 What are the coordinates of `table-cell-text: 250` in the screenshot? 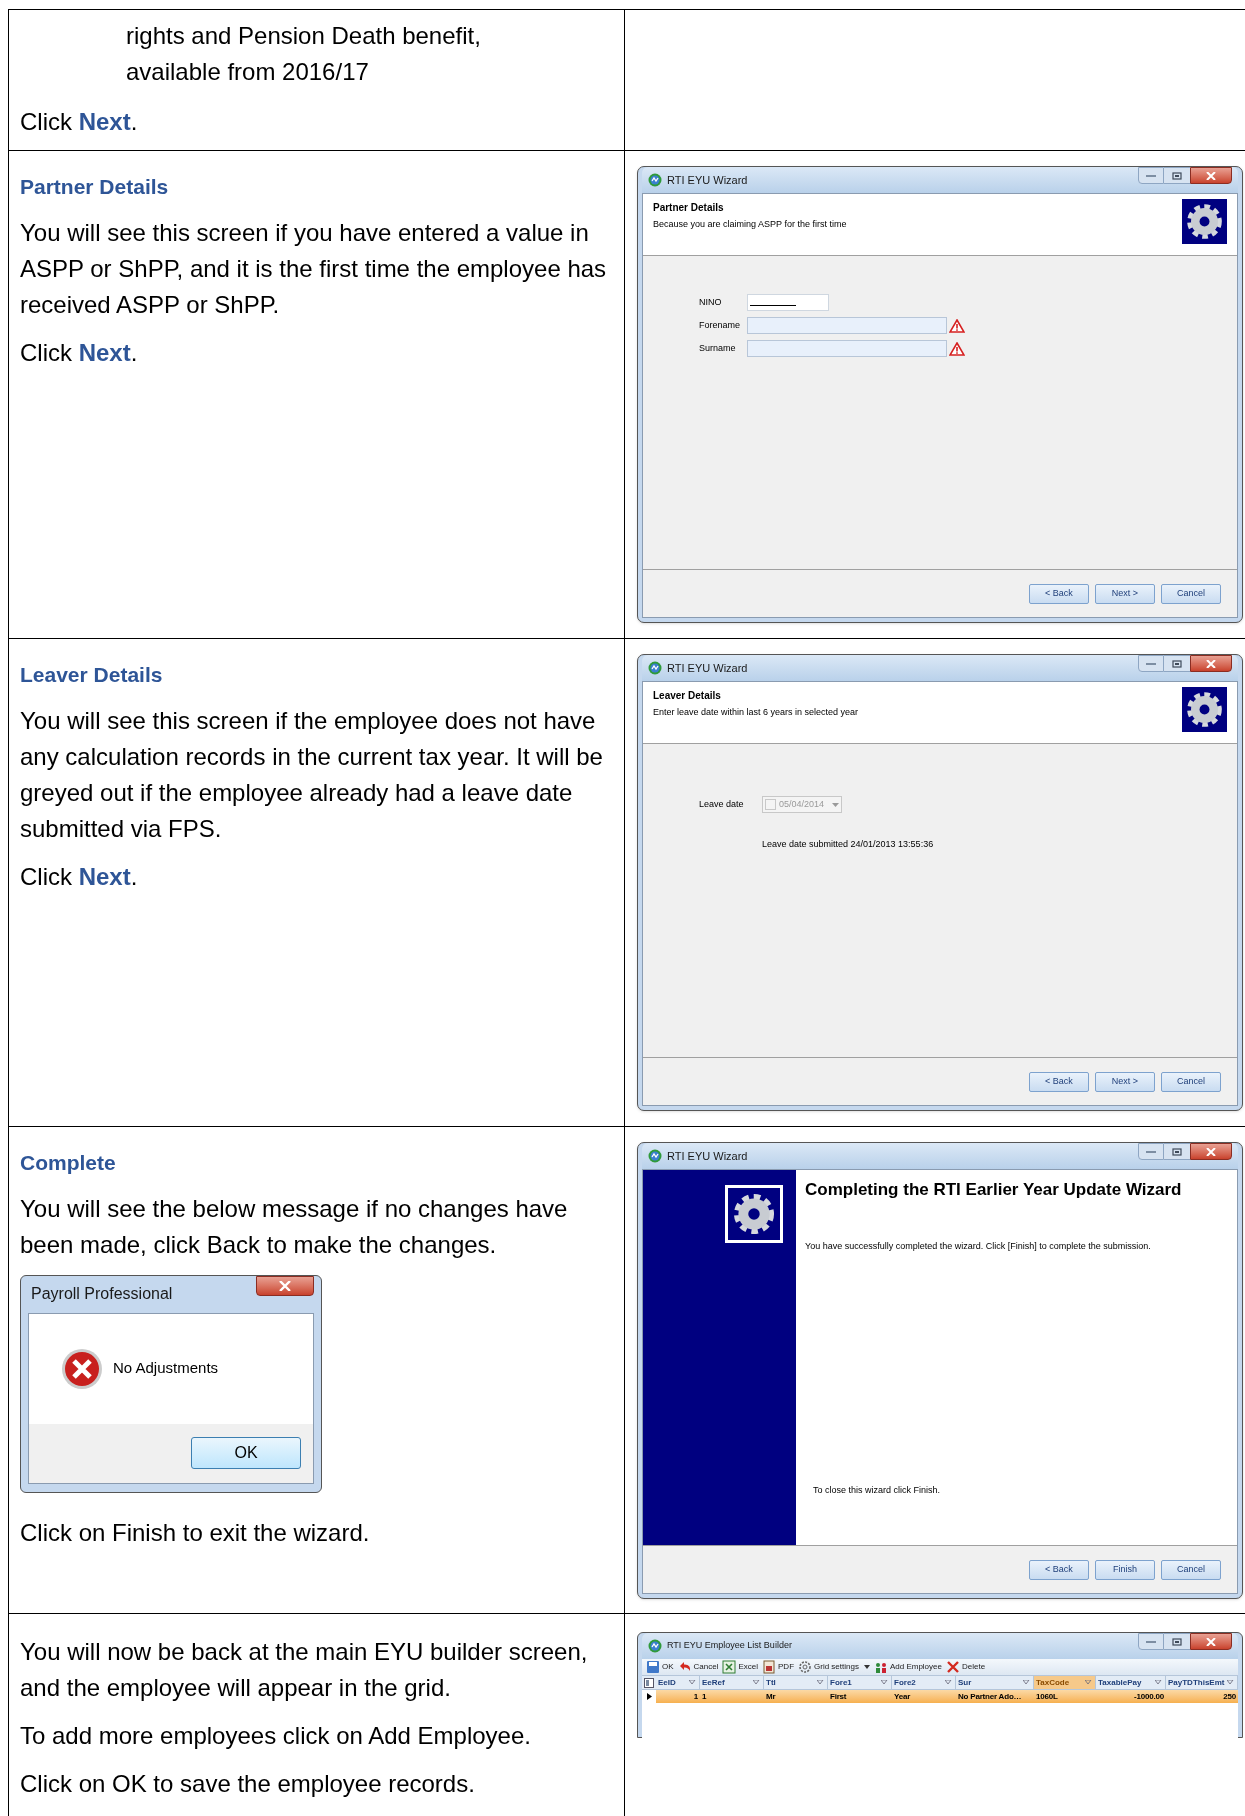 It's located at (1229, 1697).